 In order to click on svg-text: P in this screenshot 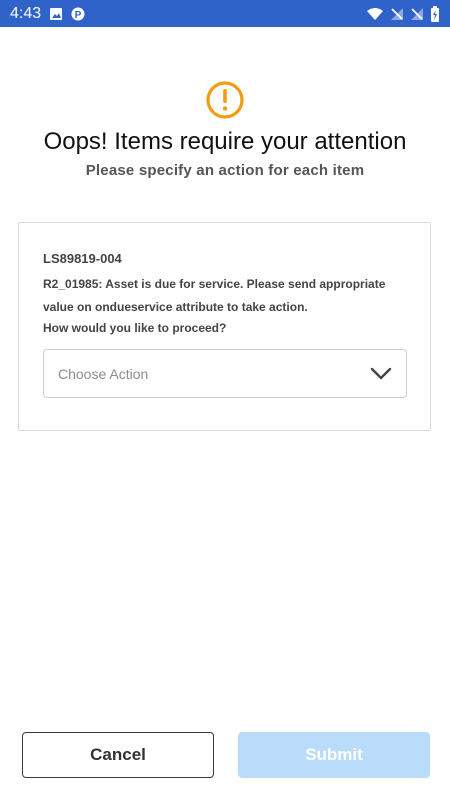, I will do `click(78, 15)`.